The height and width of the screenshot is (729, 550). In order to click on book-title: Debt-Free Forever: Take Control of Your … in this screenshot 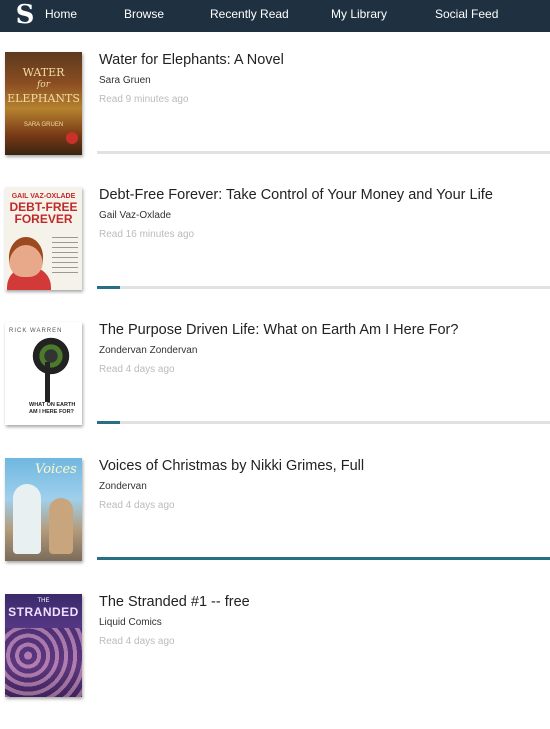, I will do `click(296, 195)`.